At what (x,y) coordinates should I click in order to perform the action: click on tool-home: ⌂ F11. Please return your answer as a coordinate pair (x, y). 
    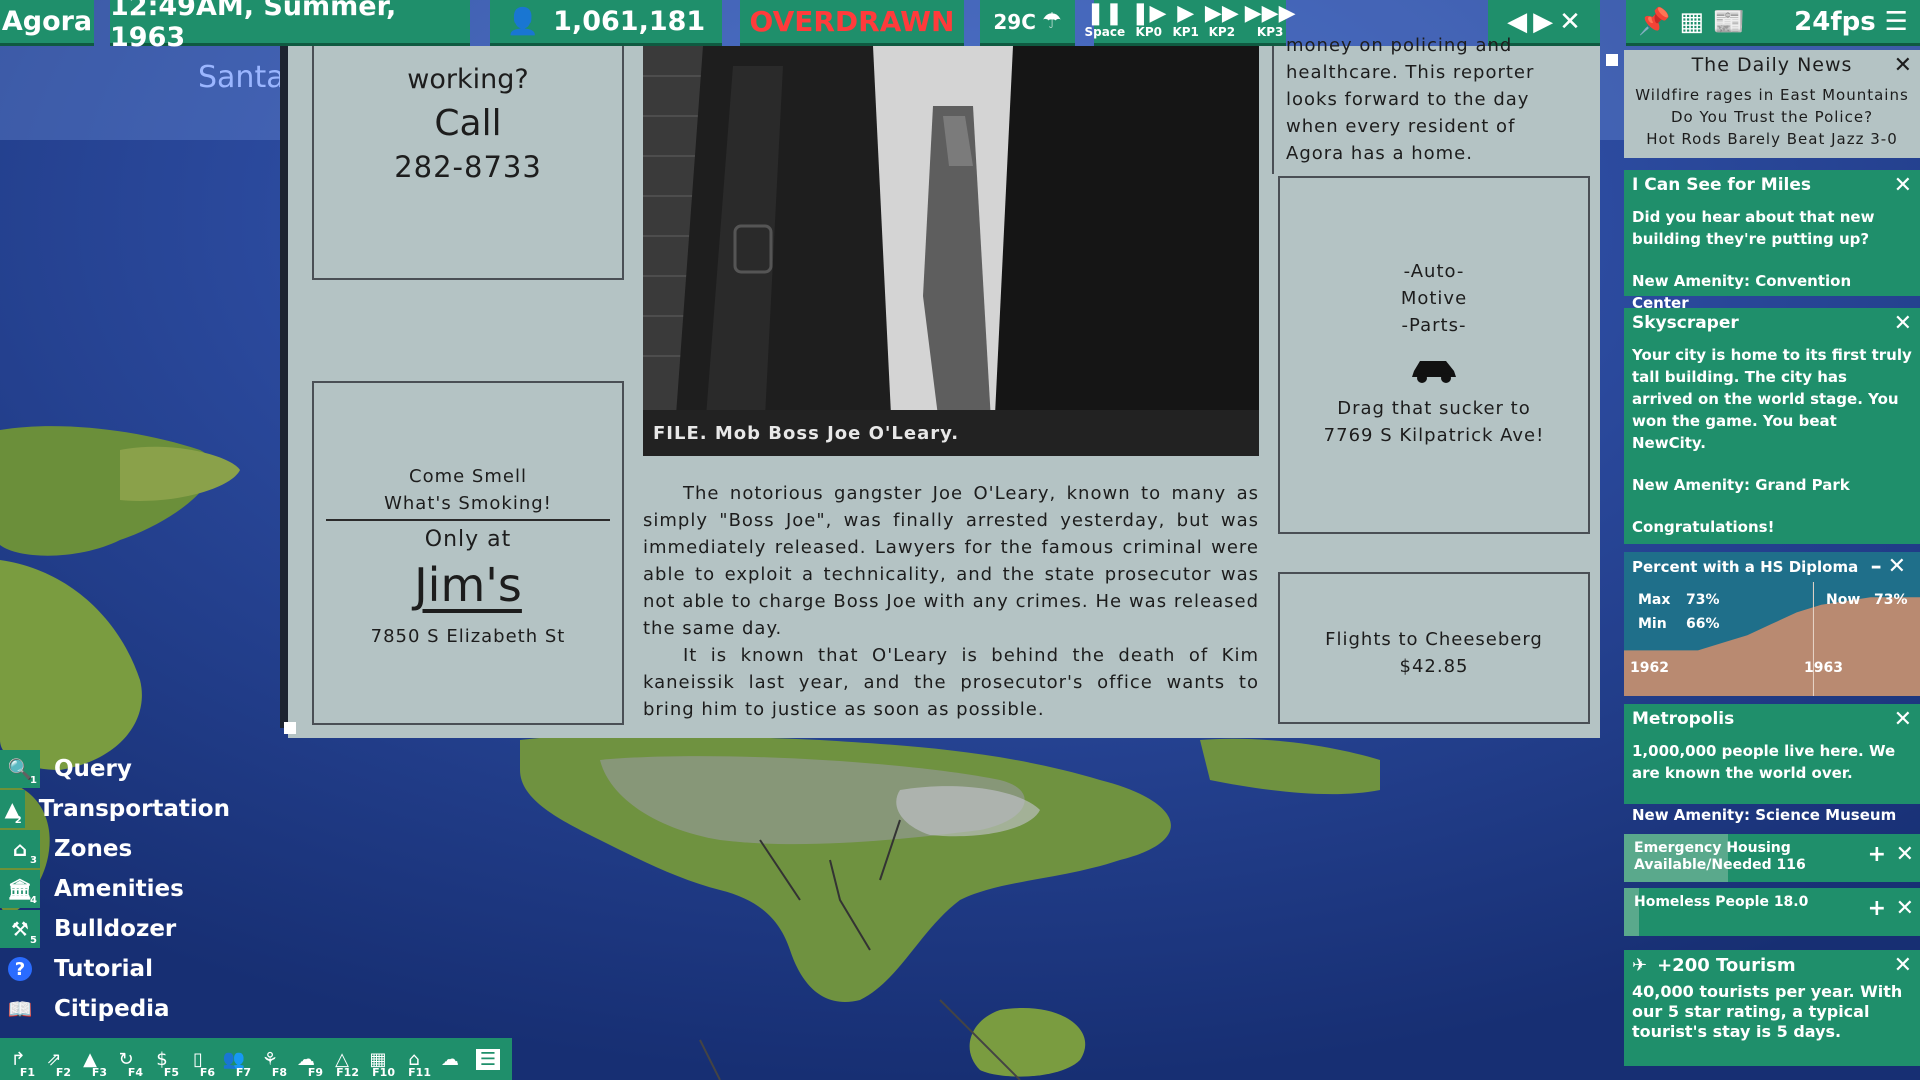
    Looking at the image, I should click on (414, 1059).